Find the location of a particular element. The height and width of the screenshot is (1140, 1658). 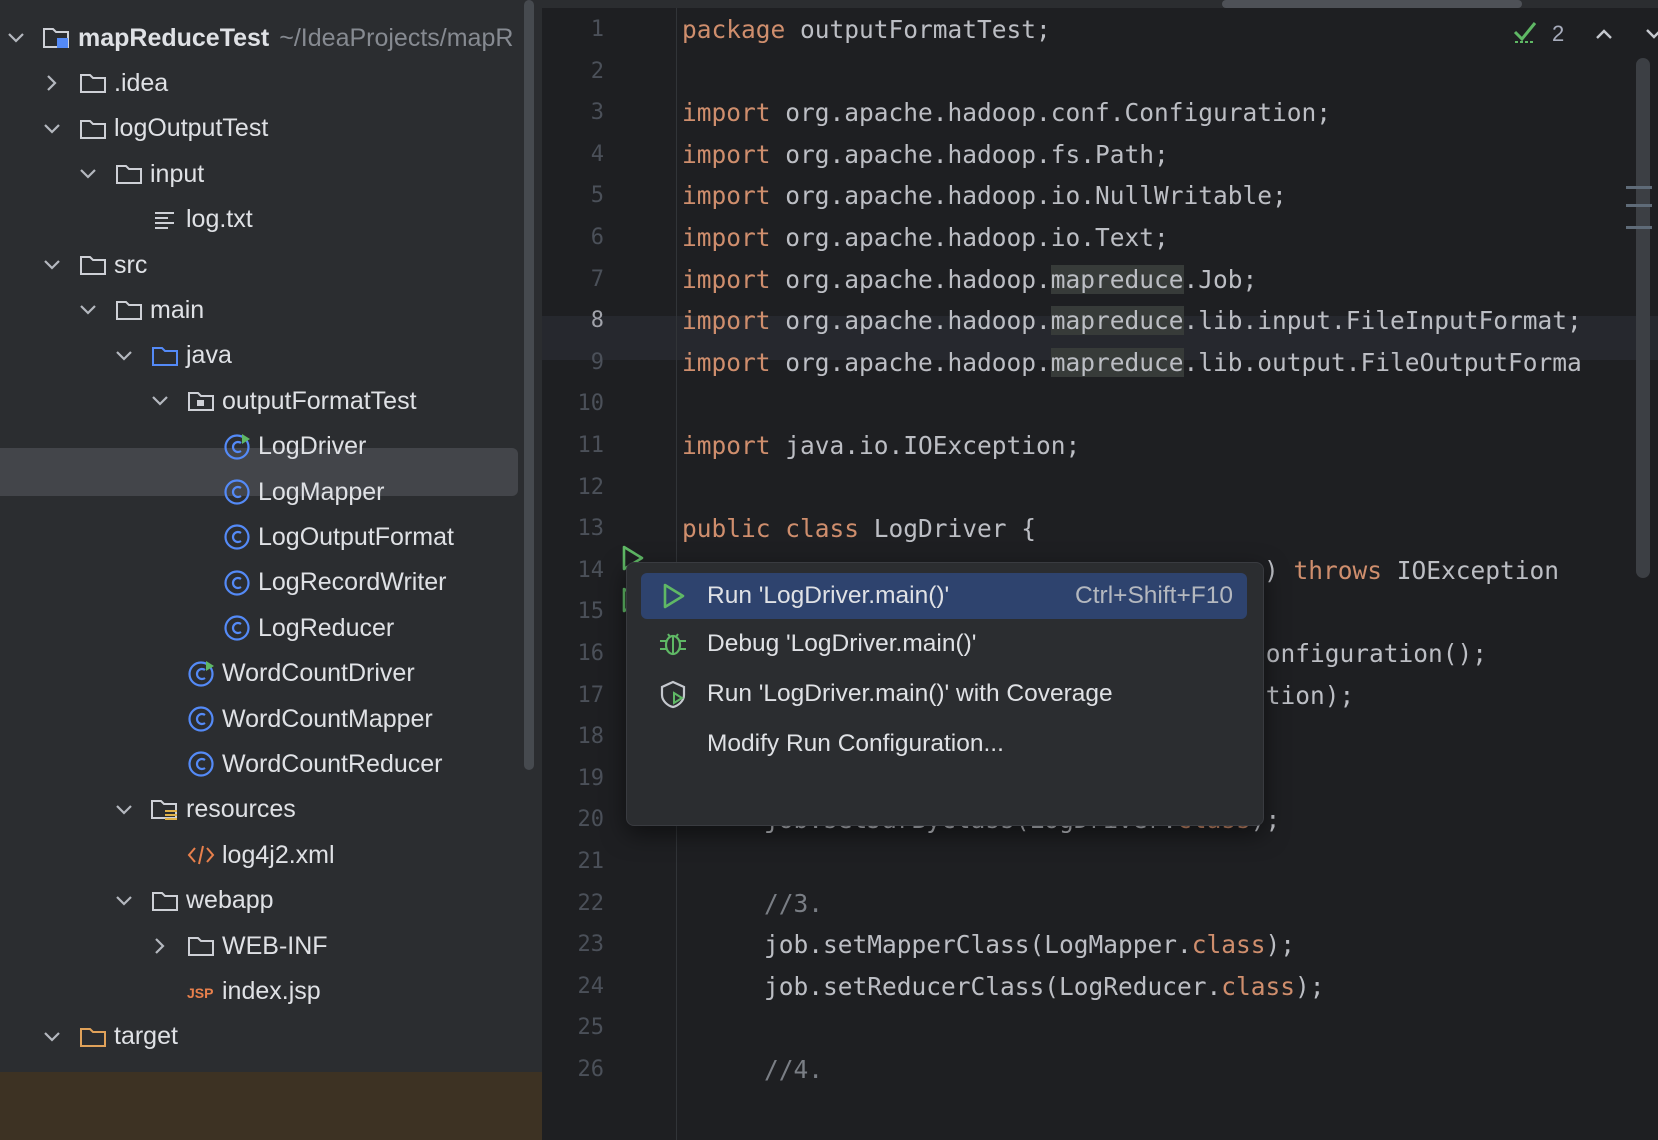

line-number: 12 is located at coordinates (573, 488).